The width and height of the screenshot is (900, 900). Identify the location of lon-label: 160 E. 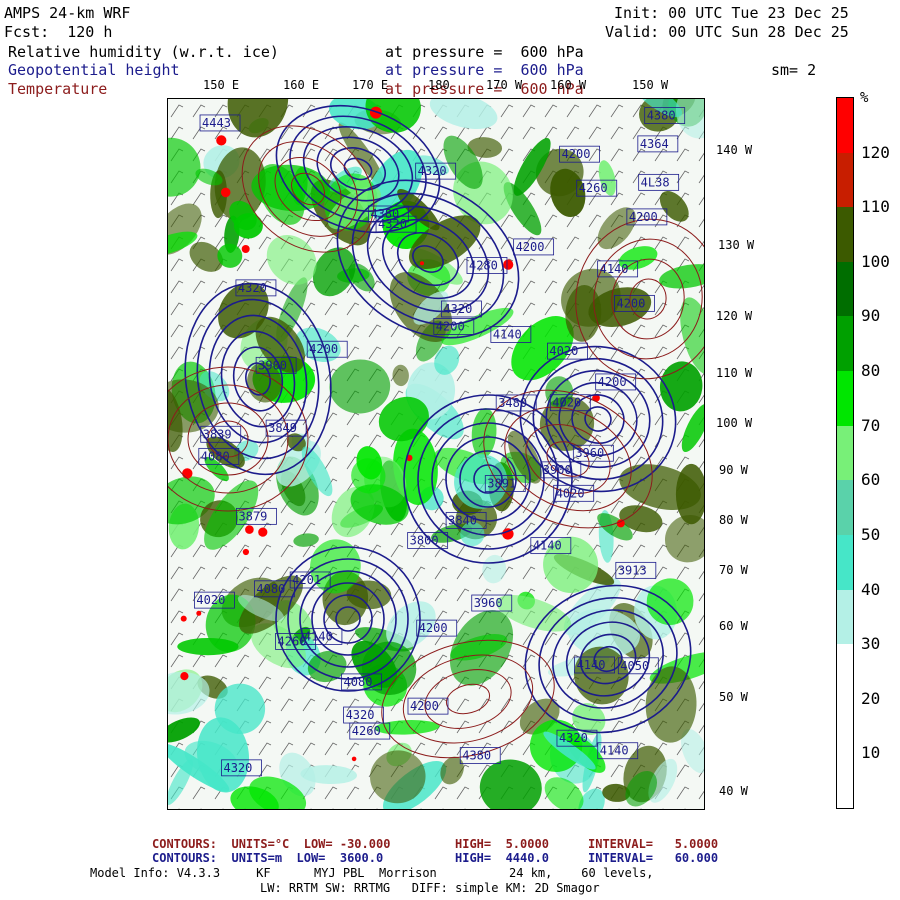
(301, 85).